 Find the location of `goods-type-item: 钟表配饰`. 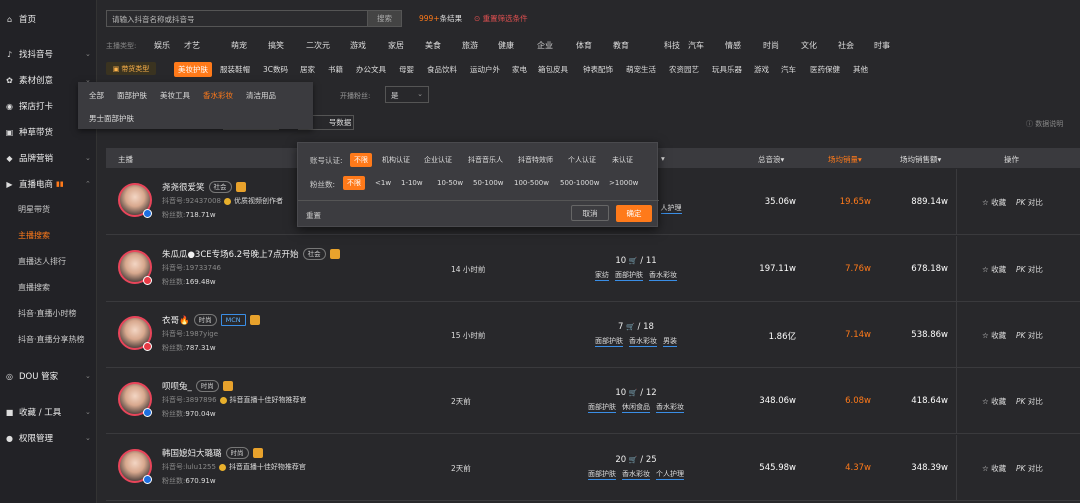

goods-type-item: 钟表配饰 is located at coordinates (598, 69).